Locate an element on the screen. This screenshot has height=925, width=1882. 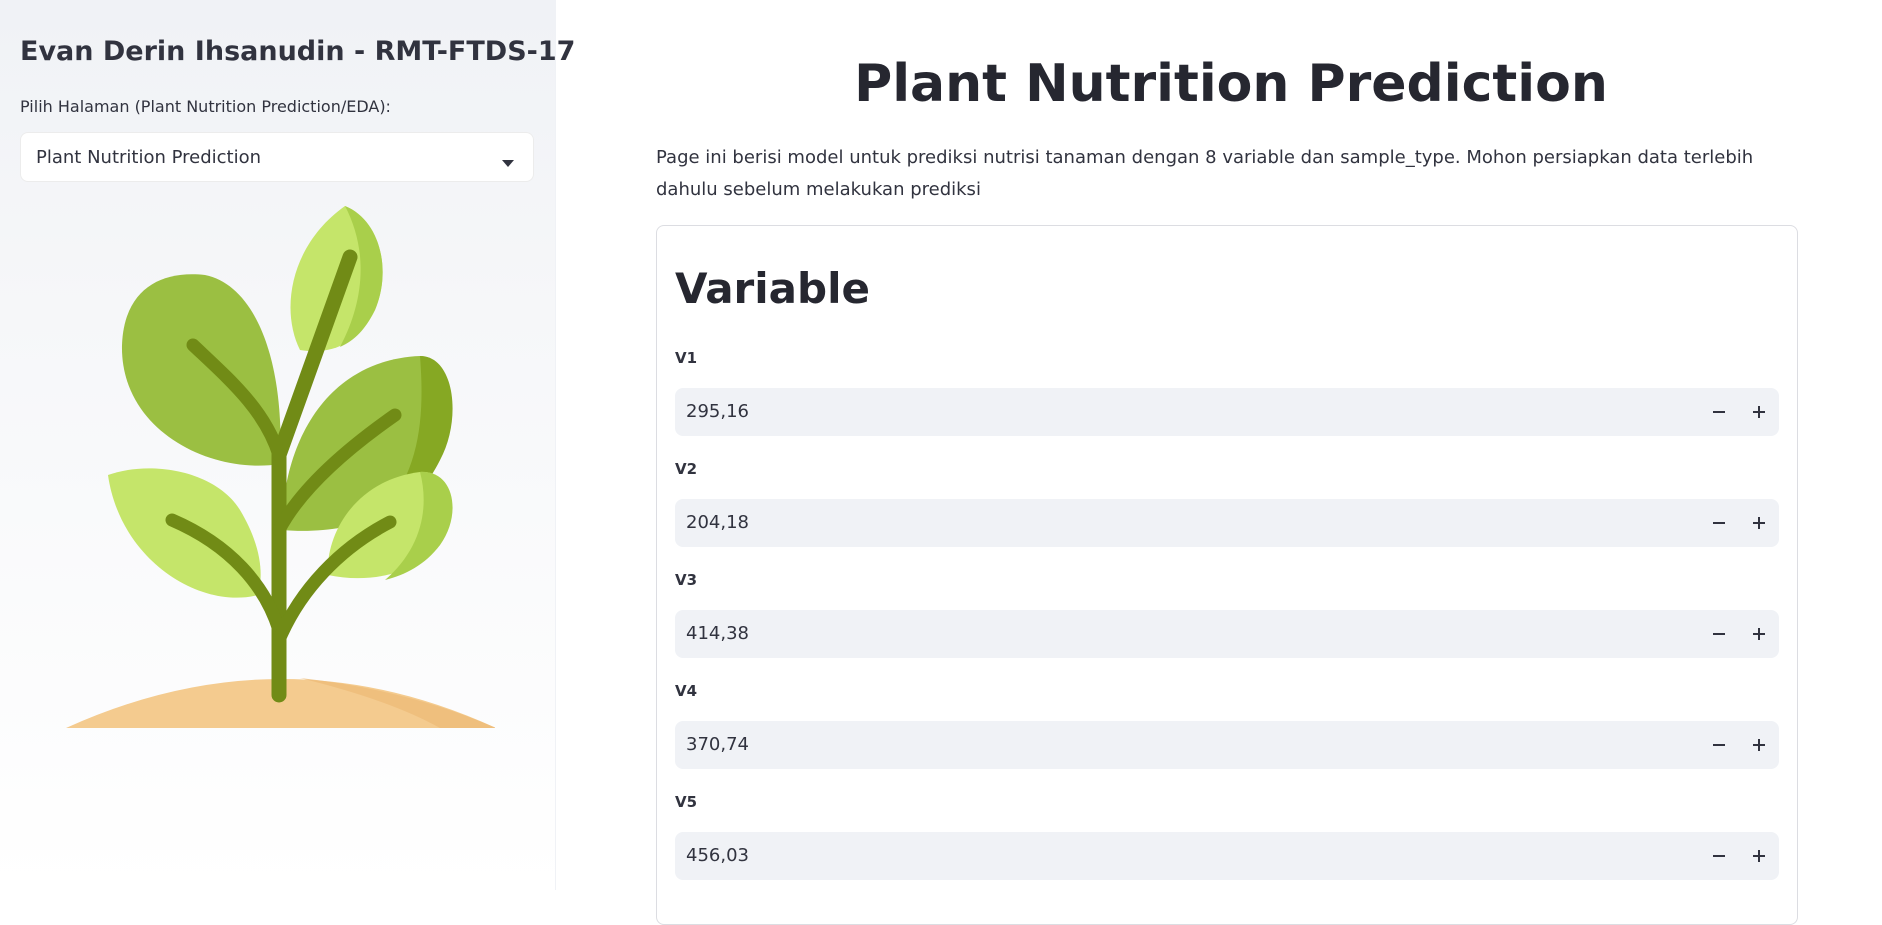
page-select: Plant Nutrition Prediction is located at coordinates (277, 157).